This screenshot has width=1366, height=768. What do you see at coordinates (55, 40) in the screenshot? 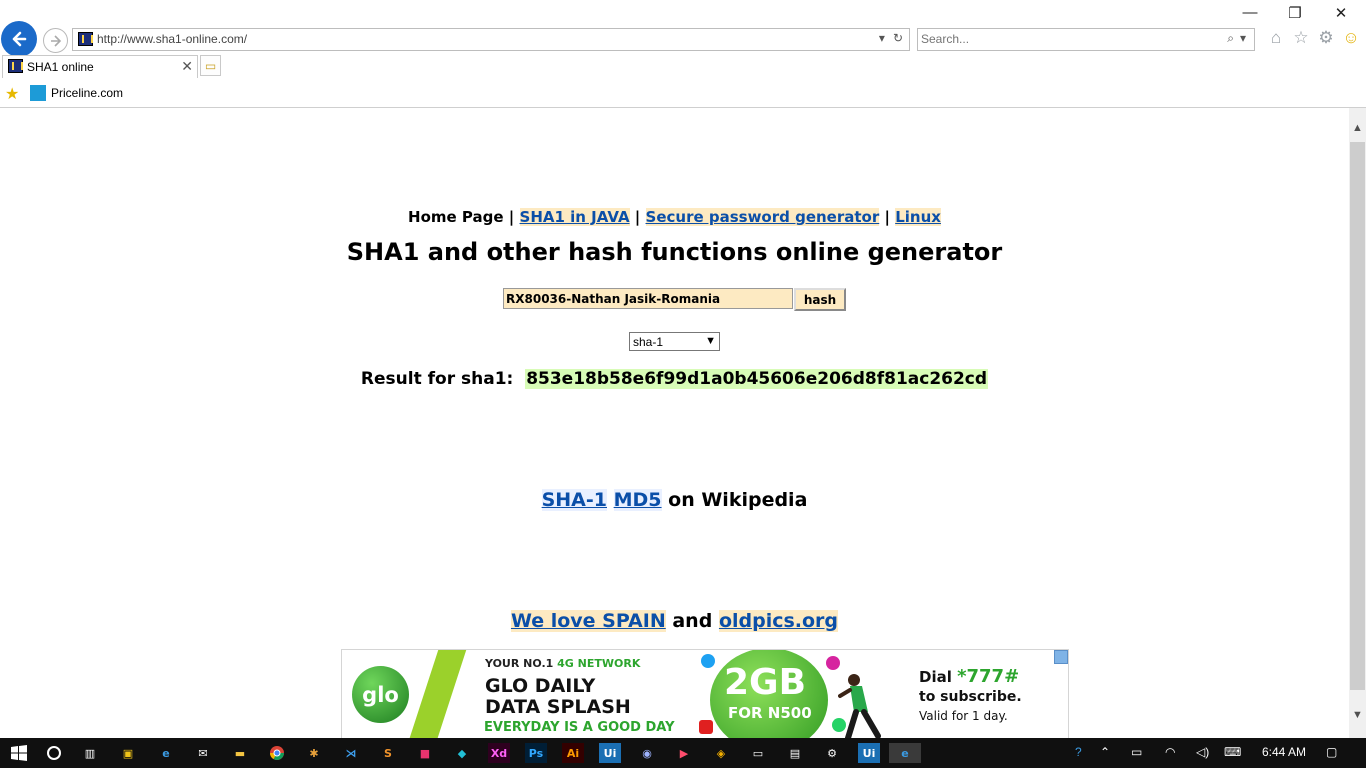
I see `forward-button` at bounding box center [55, 40].